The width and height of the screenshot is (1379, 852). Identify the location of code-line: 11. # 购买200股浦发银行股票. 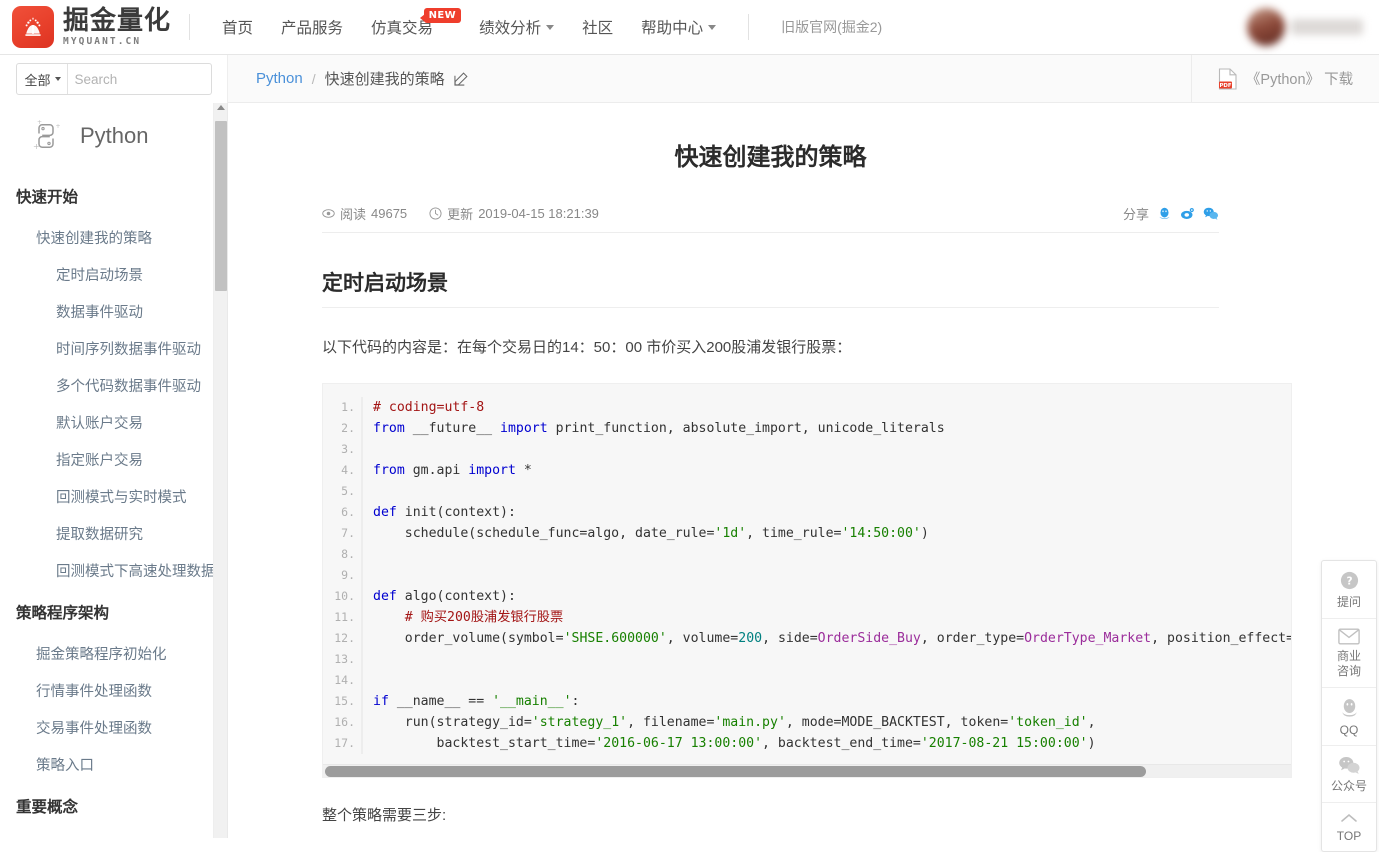
(807, 617).